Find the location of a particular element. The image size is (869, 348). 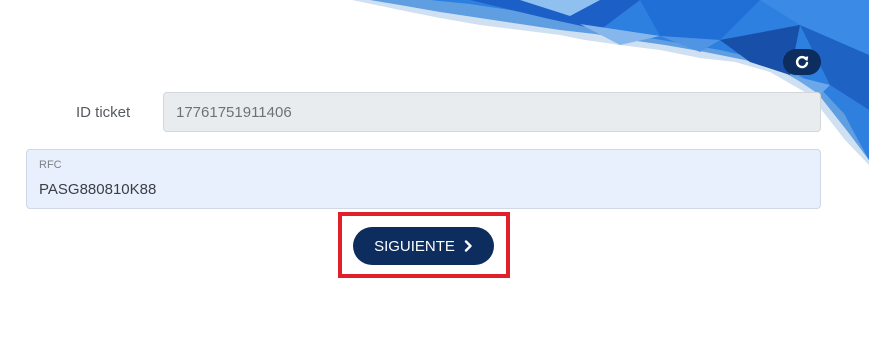

next-button: SIGUIENTE is located at coordinates (423, 246).